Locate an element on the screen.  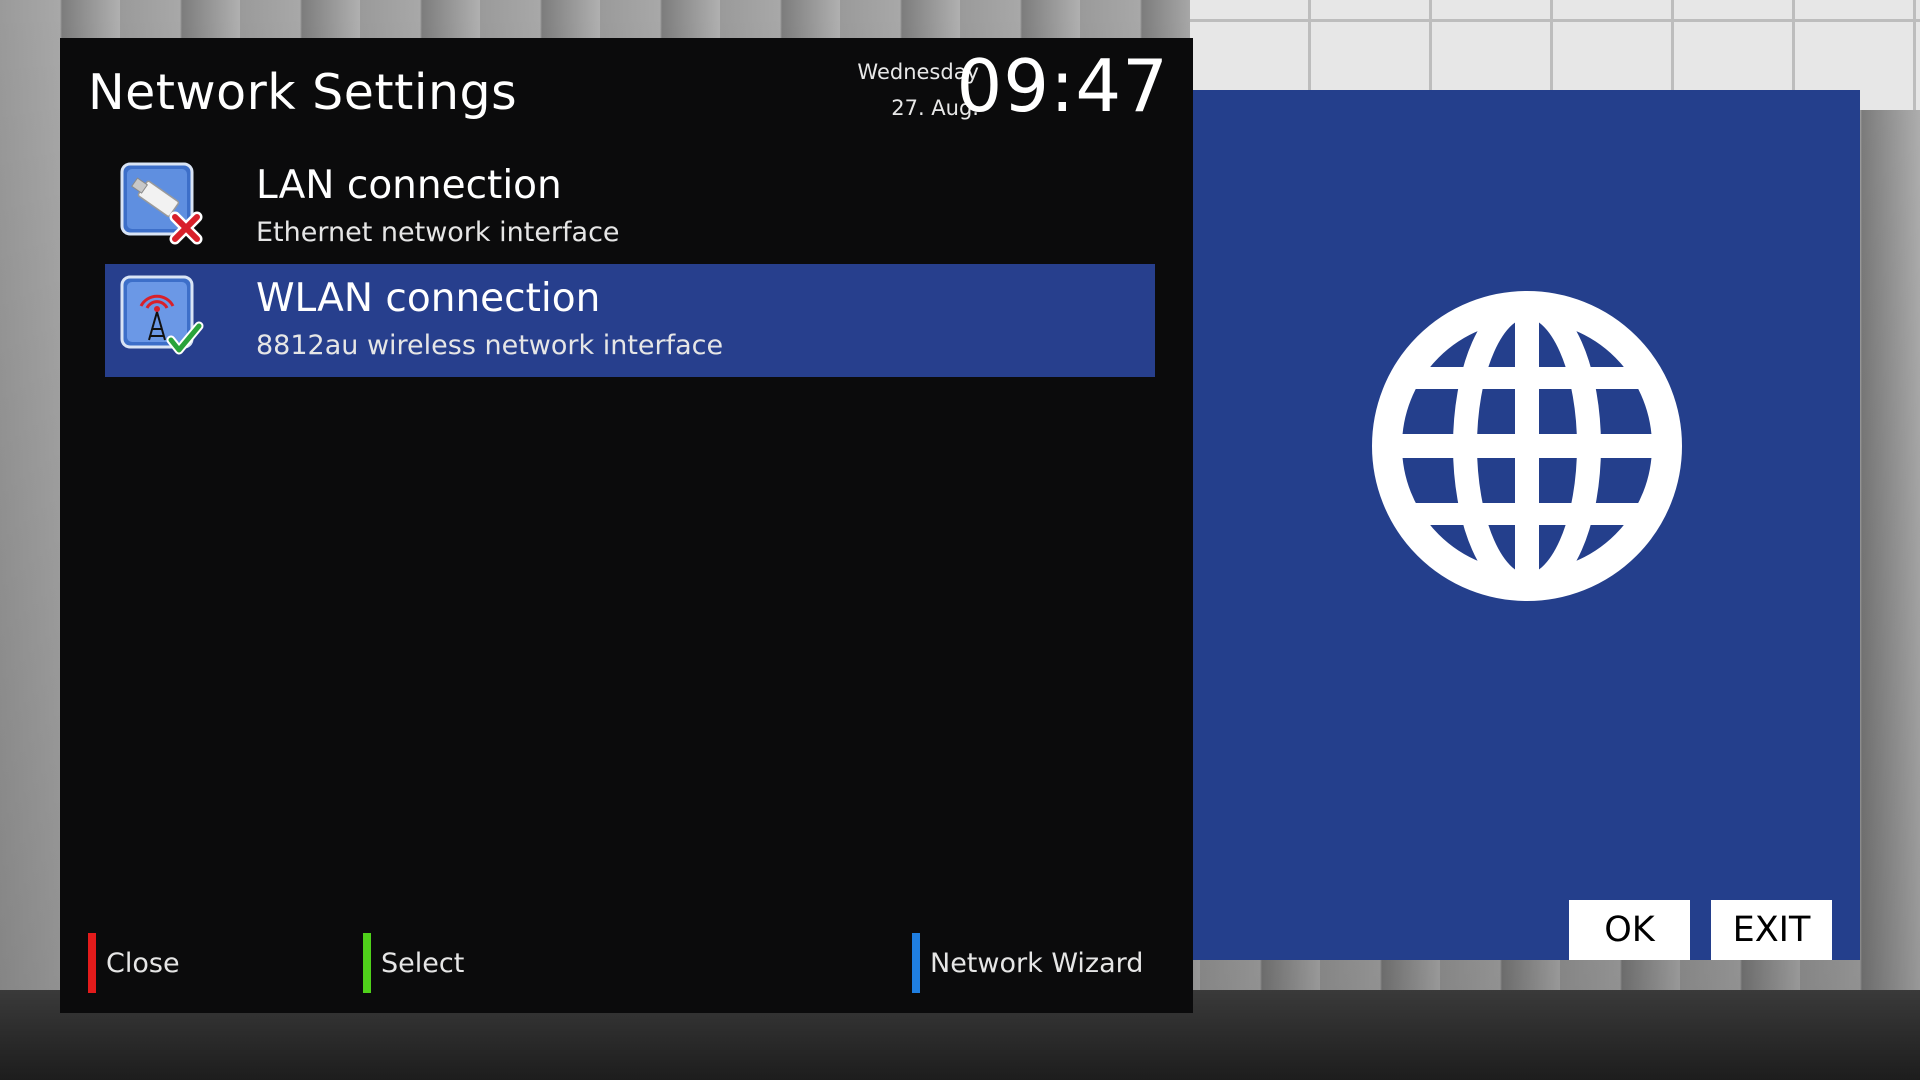
color-key-bar: Close Select Network Wizard is located at coordinates (626, 965).